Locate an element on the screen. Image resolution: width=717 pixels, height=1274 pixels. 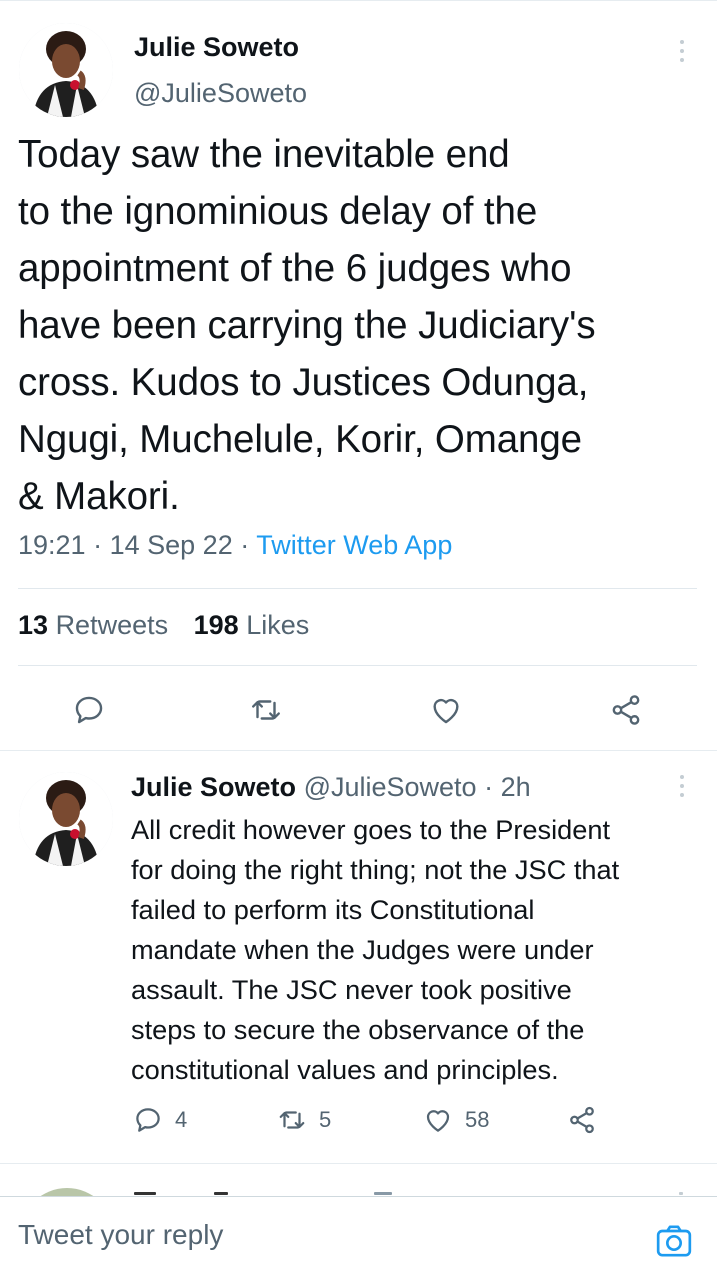
reply-composer is located at coordinates (358, 1235).